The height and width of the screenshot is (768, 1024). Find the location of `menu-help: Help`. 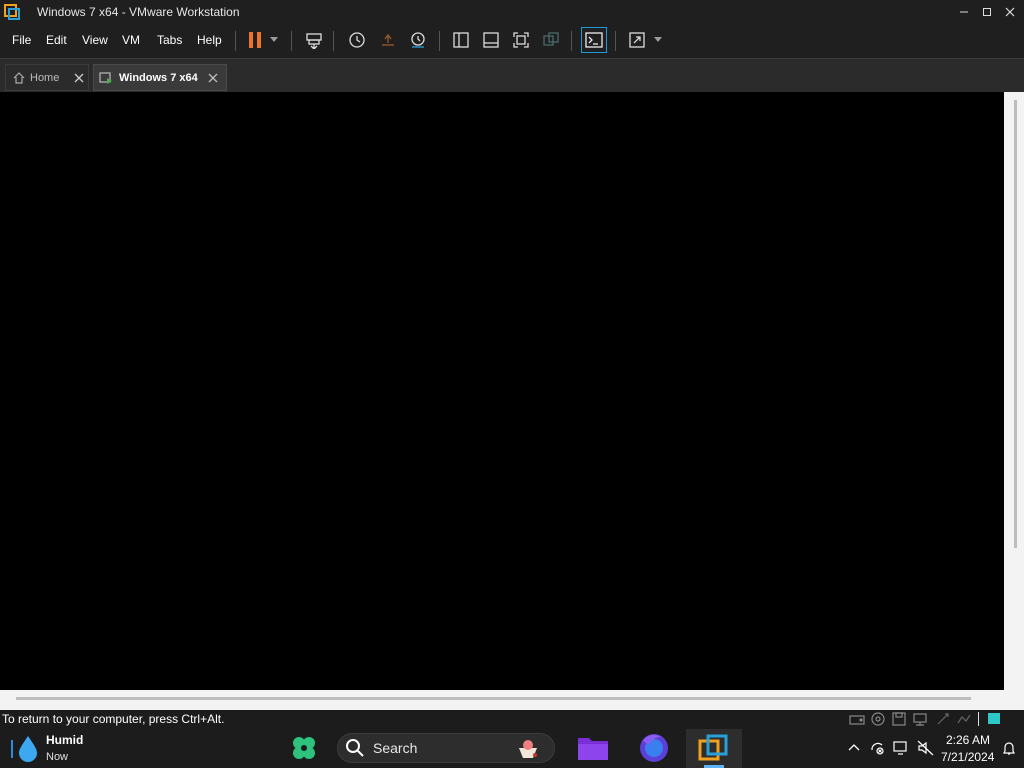

menu-help: Help is located at coordinates (209, 40).